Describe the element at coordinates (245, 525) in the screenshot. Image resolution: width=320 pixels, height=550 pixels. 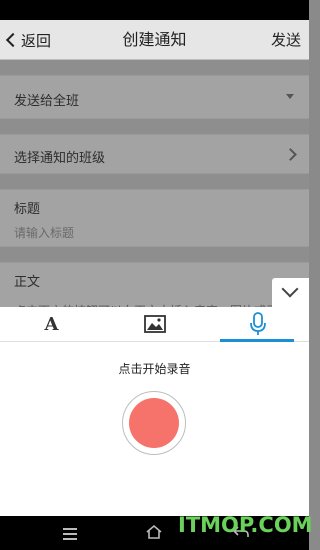
I see `watermark-logo: ITMOP.COM` at that location.